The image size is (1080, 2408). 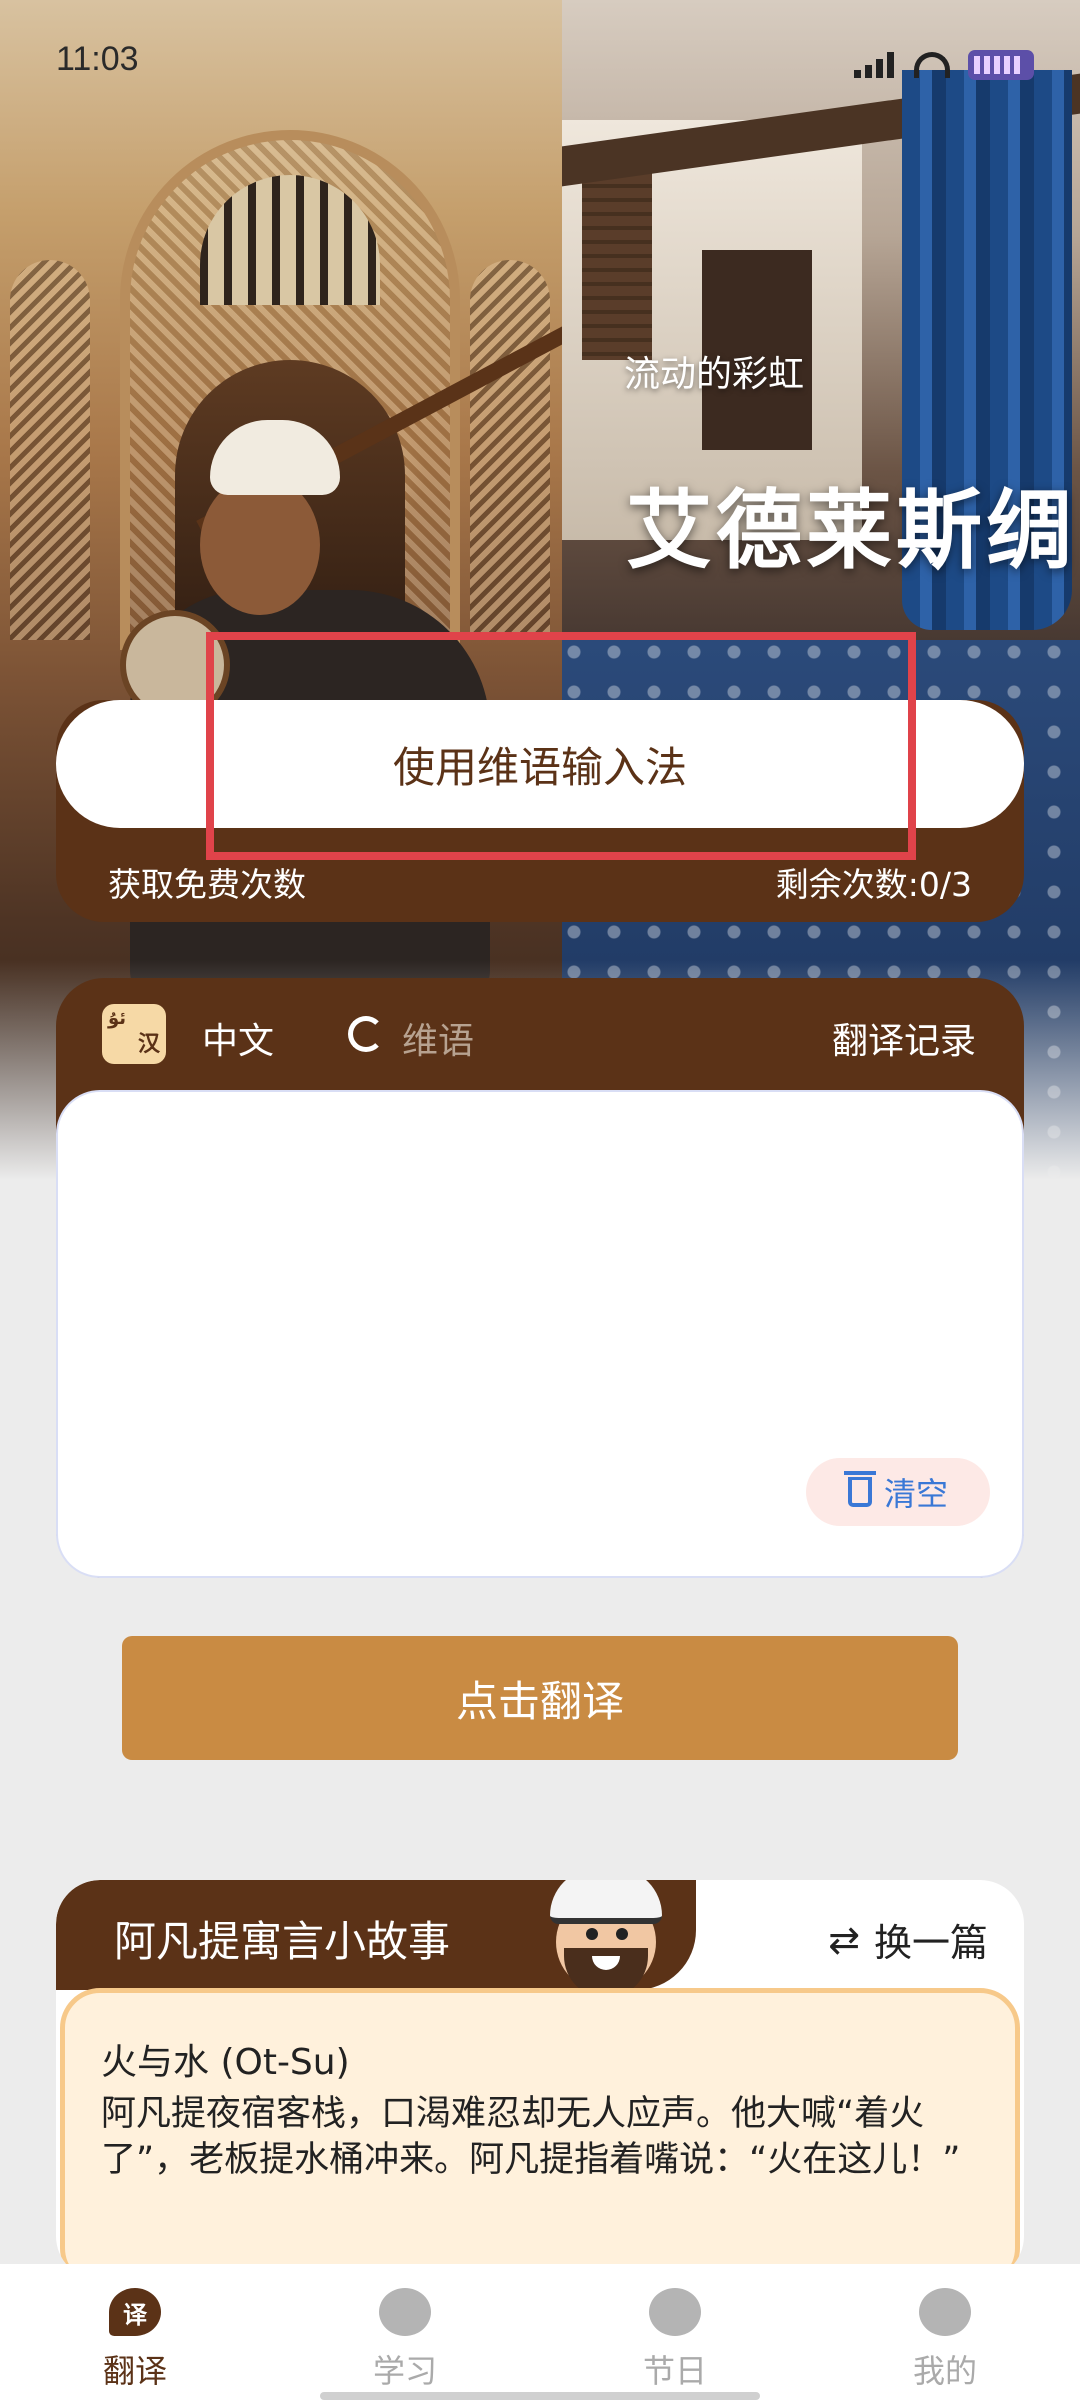 What do you see at coordinates (135, 2312) in the screenshot?
I see `translate-icon: 译` at bounding box center [135, 2312].